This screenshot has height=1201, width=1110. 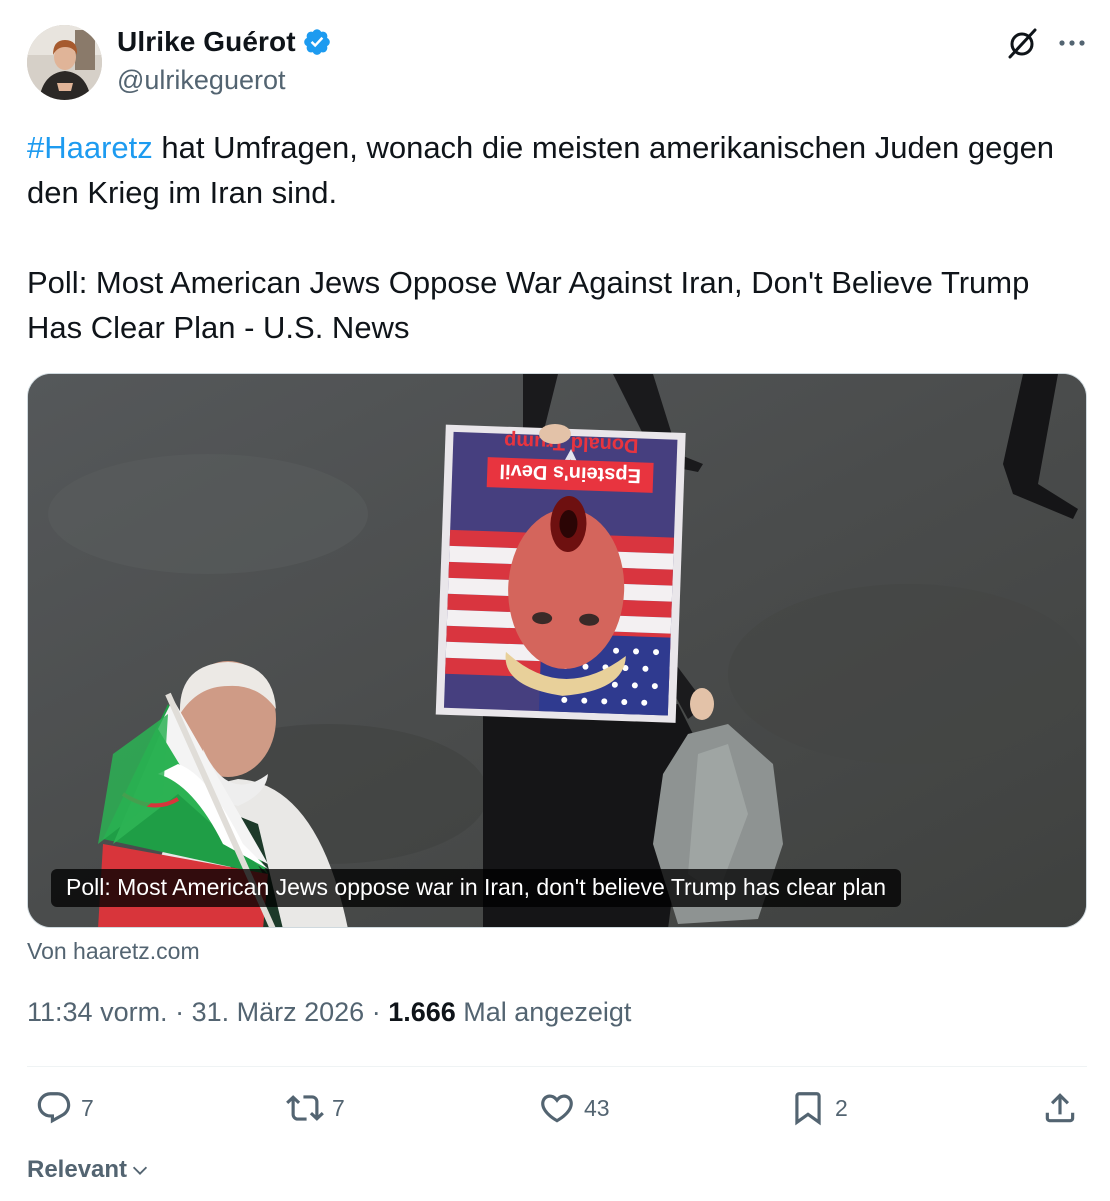 I want to click on grok-icon, so click(x=1022, y=43).